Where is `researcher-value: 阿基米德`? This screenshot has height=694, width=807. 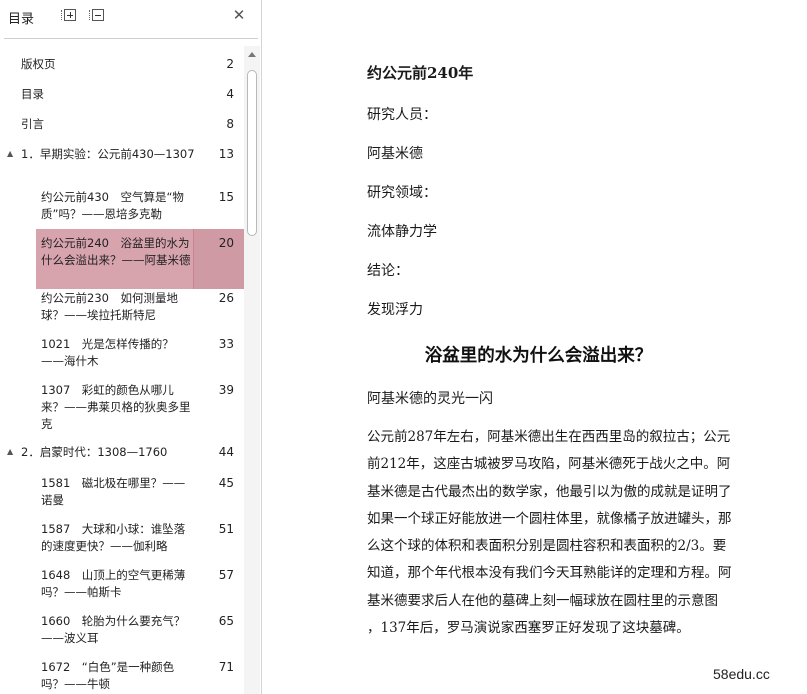
researcher-value: 阿基米德 is located at coordinates (395, 154).